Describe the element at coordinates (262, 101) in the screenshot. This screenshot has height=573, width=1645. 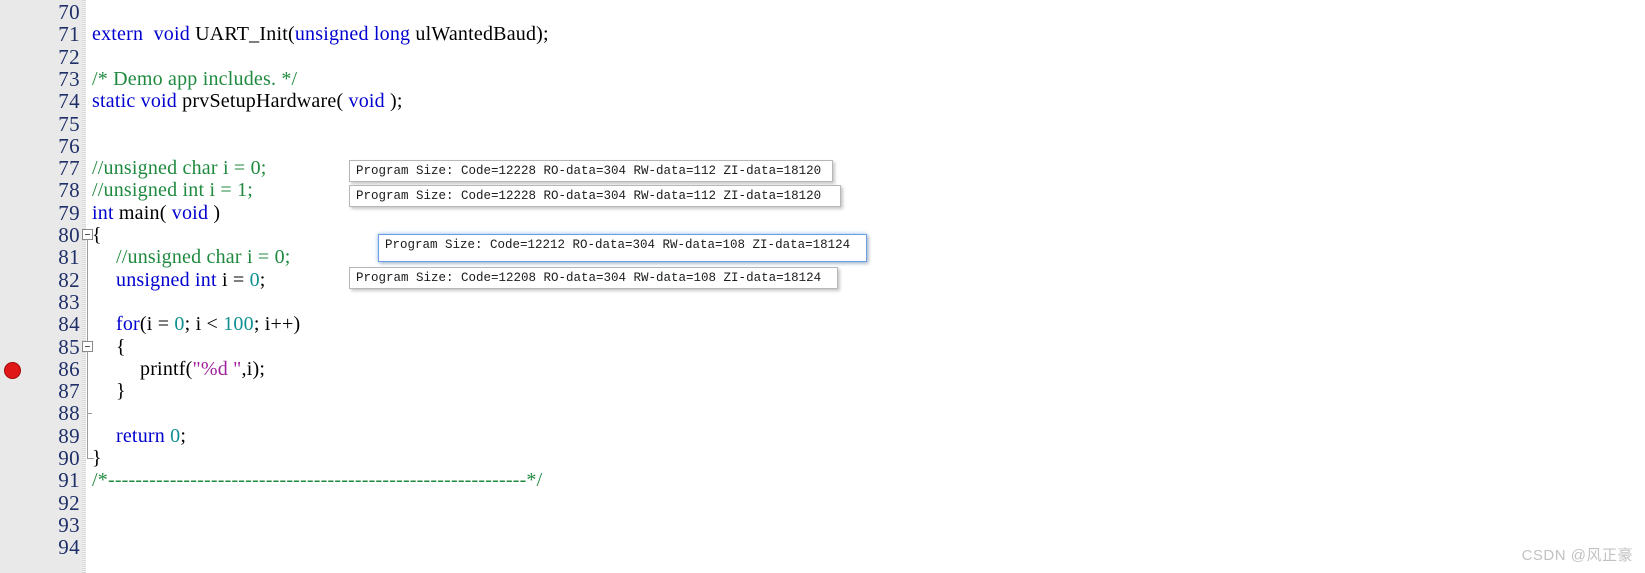
I see `code-token-plain: prvSetupHardware(` at that location.